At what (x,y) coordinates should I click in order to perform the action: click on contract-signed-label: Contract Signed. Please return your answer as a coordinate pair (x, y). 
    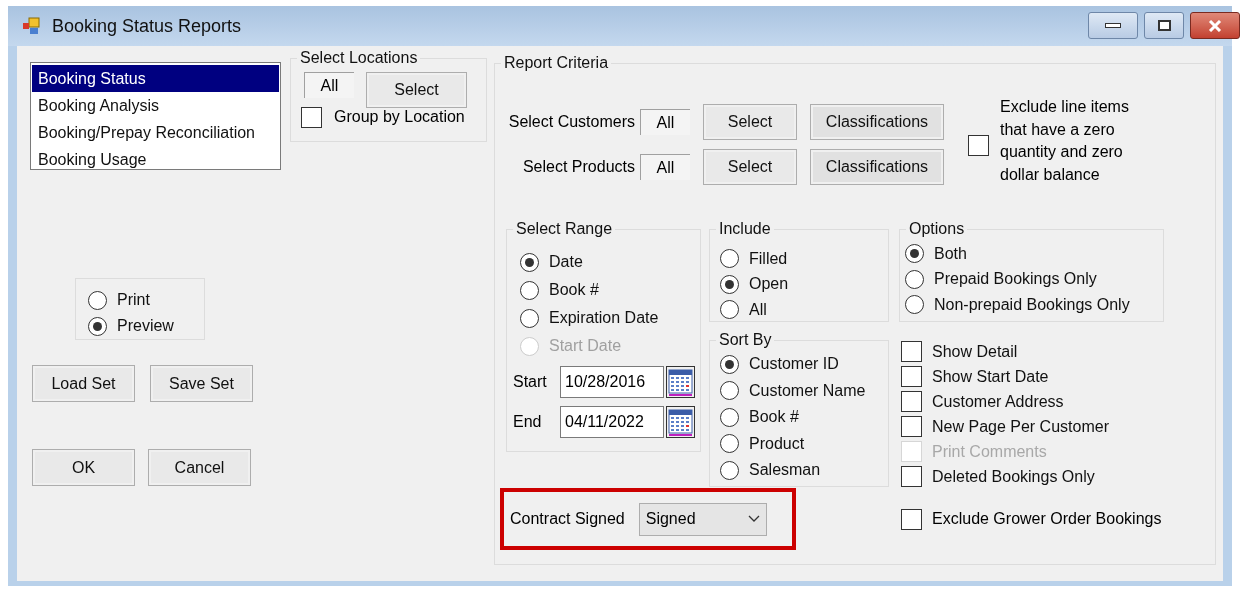
    Looking at the image, I should click on (567, 519).